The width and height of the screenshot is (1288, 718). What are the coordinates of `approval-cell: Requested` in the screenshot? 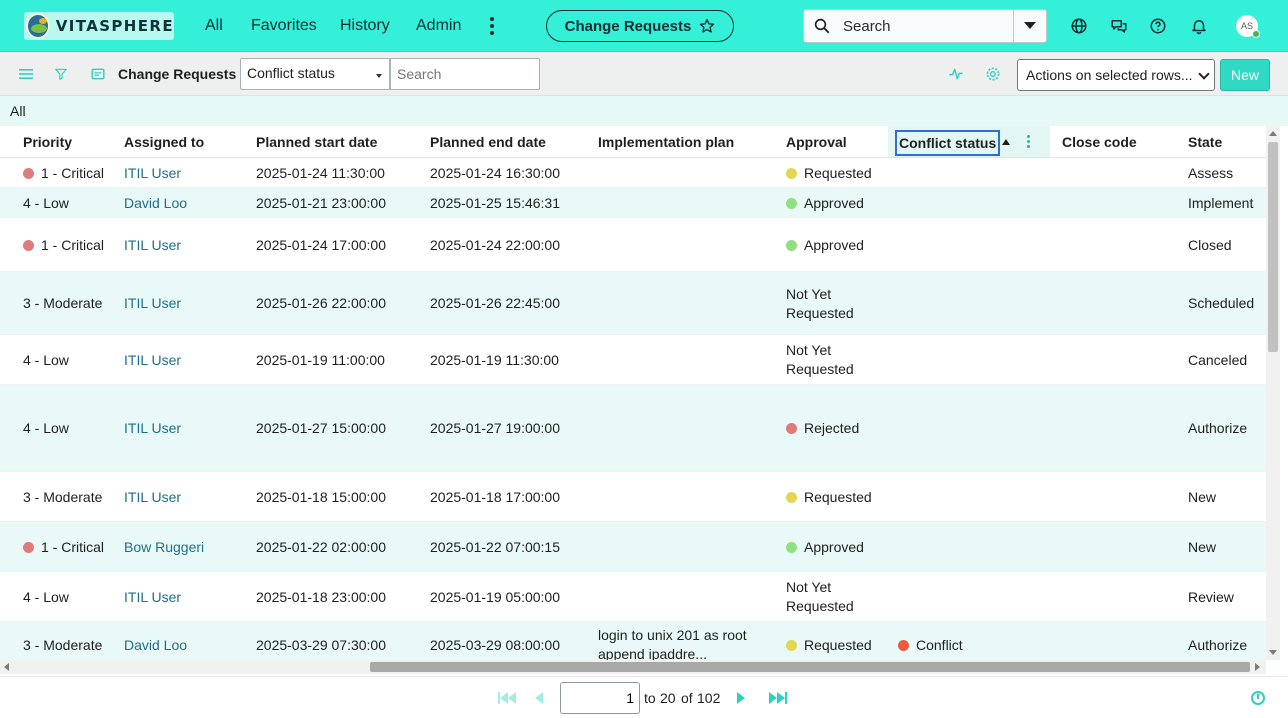 It's located at (829, 173).